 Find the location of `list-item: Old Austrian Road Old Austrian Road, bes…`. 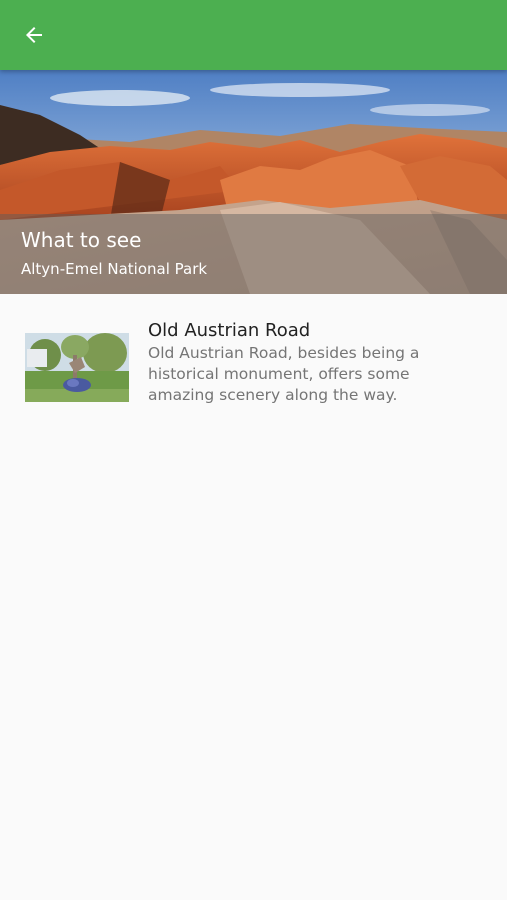

list-item: Old Austrian Road Old Austrian Road, bes… is located at coordinates (253, 362).